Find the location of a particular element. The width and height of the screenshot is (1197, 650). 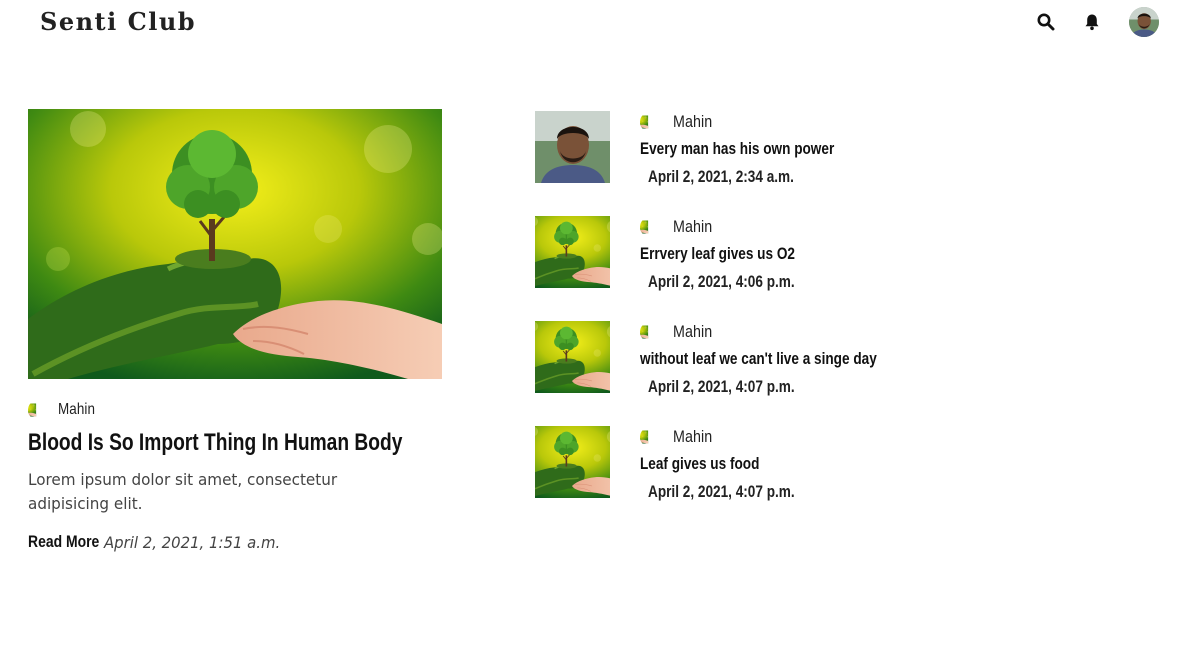

user-avatar is located at coordinates (1144, 22).